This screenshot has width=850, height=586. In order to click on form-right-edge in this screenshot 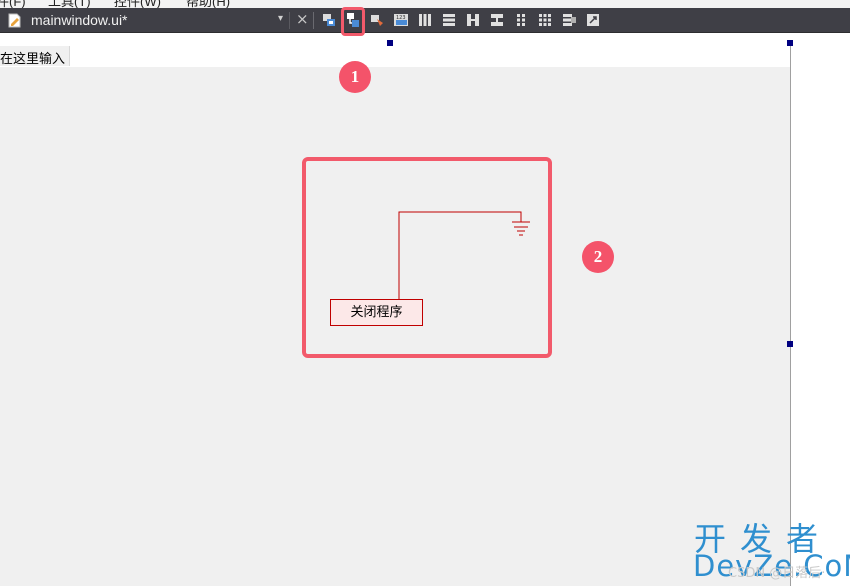, I will do `click(790, 314)`.